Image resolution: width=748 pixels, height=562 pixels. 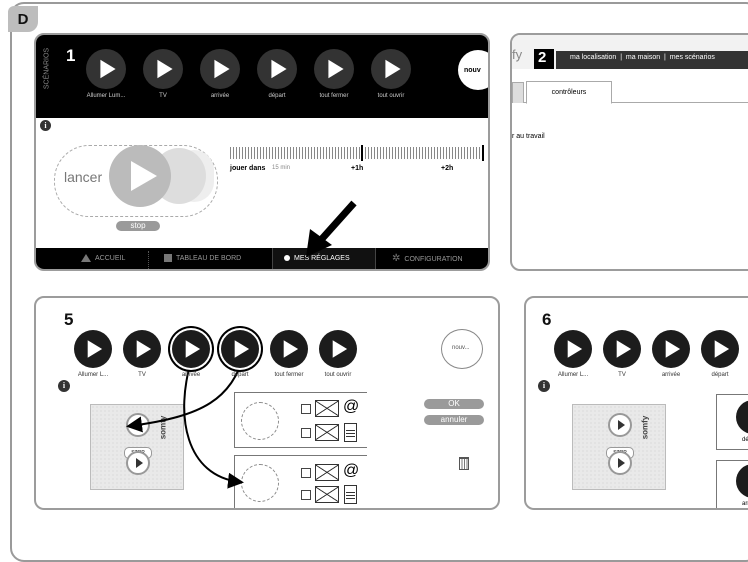 I want to click on launch-play-button, so click(x=140, y=176).